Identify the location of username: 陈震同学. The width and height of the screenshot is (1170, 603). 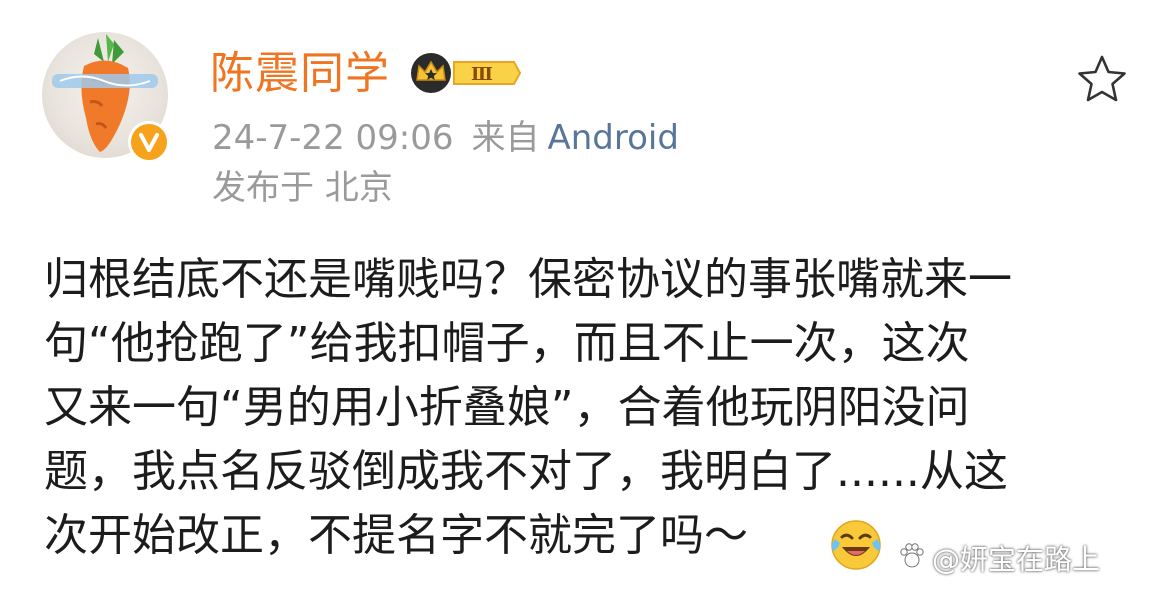
(300, 74).